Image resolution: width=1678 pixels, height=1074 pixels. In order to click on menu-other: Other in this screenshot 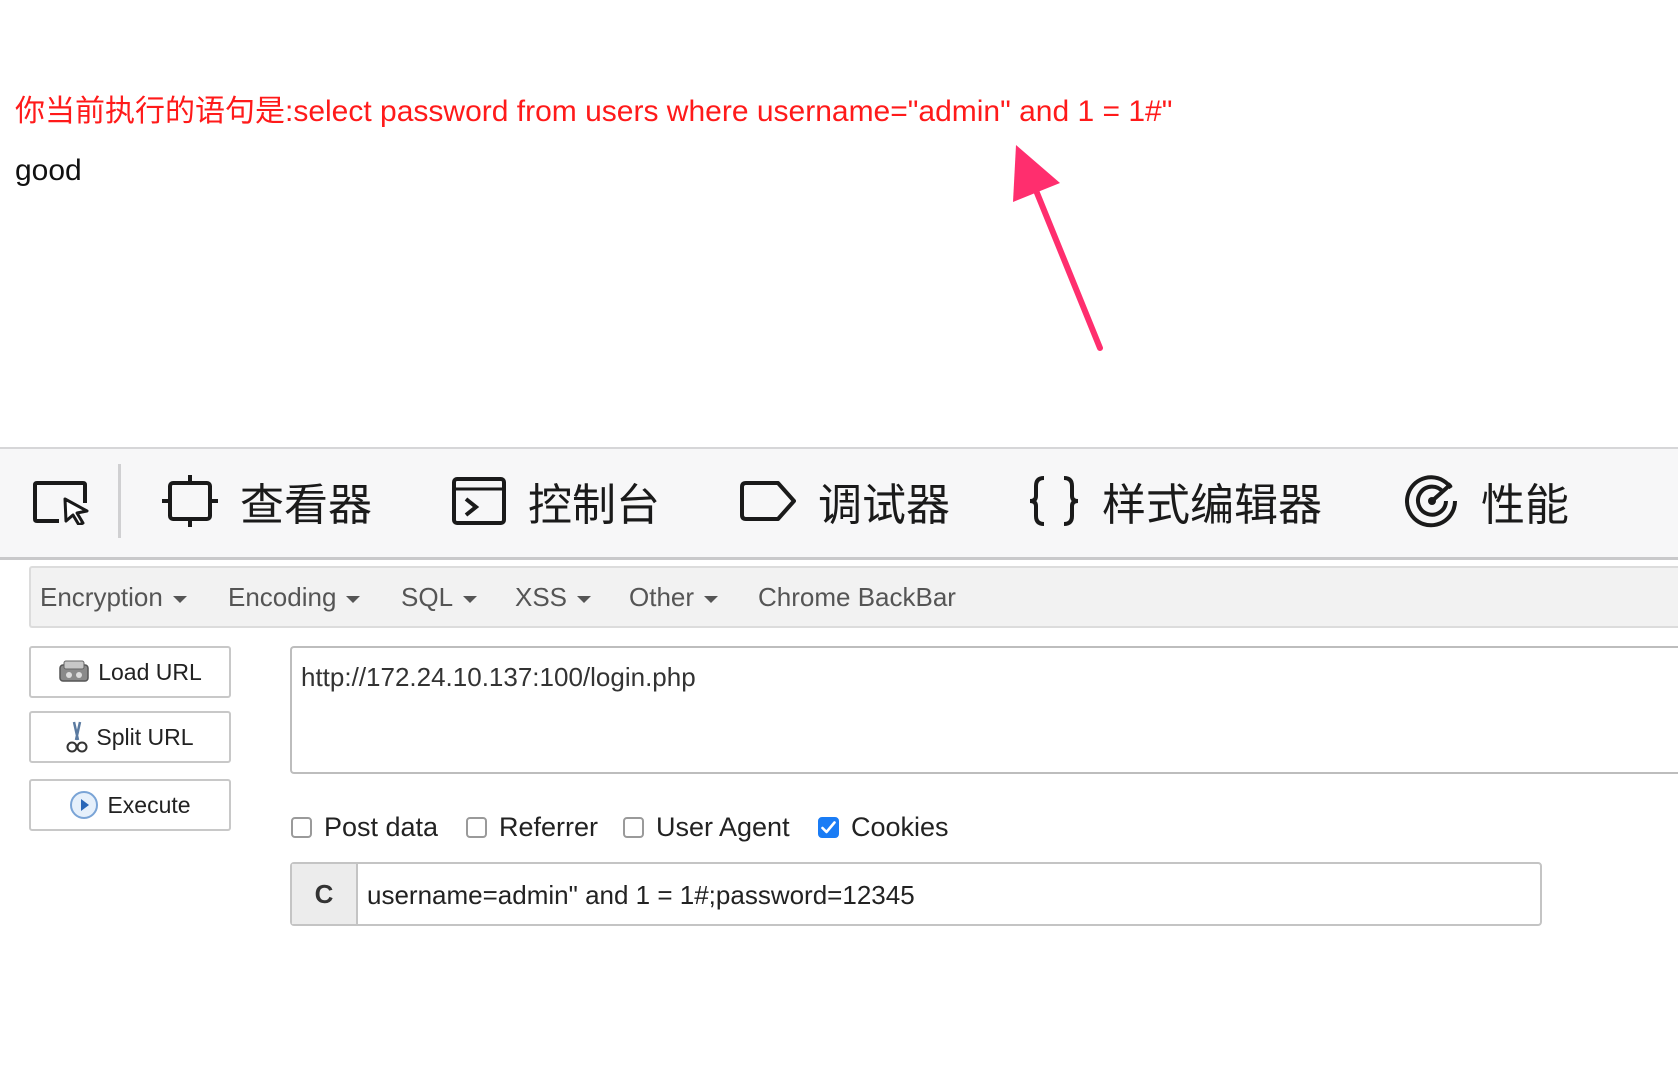, I will do `click(674, 597)`.